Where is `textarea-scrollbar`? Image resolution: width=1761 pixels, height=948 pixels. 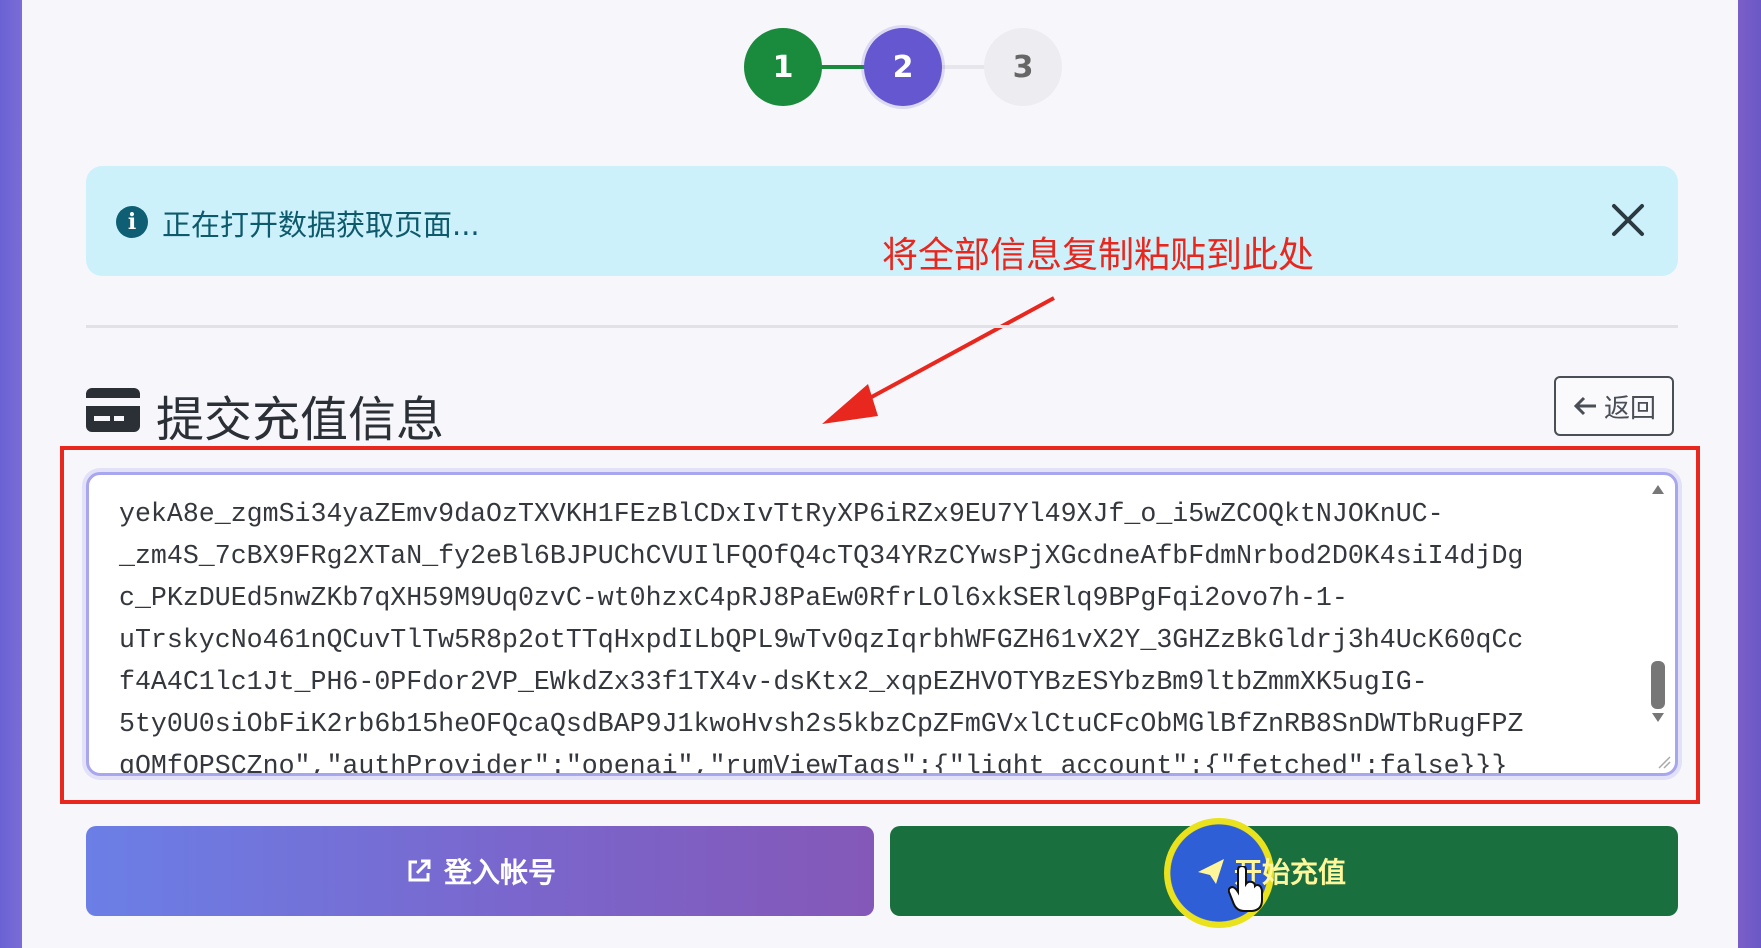 textarea-scrollbar is located at coordinates (1658, 620).